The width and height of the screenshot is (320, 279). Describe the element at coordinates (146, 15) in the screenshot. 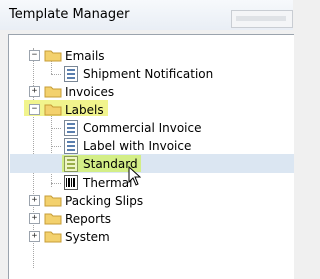

I see `title-bar: Template Manager` at that location.